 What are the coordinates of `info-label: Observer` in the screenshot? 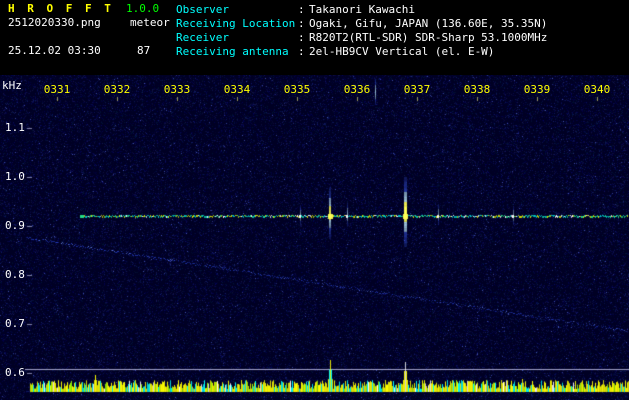 It's located at (202, 9).